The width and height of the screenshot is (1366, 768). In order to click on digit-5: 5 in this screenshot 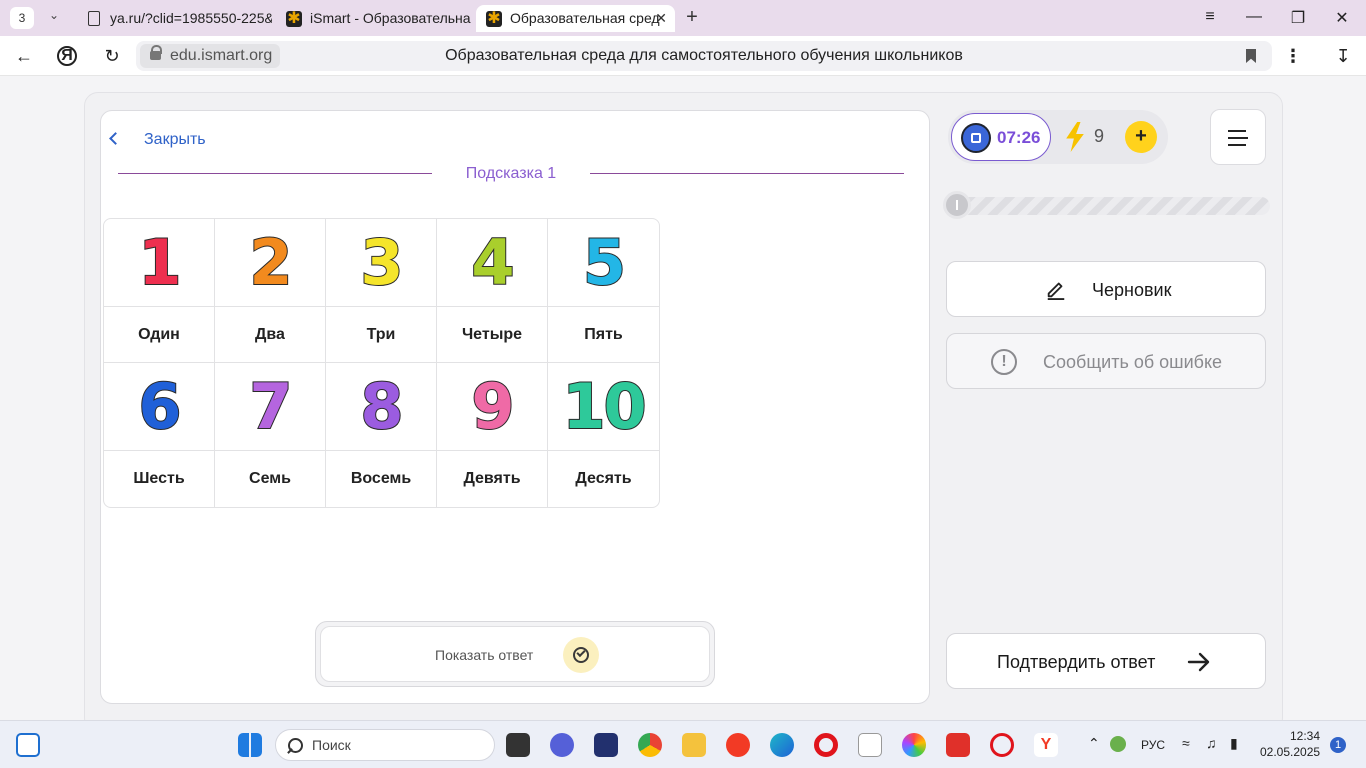, I will do `click(604, 262)`.